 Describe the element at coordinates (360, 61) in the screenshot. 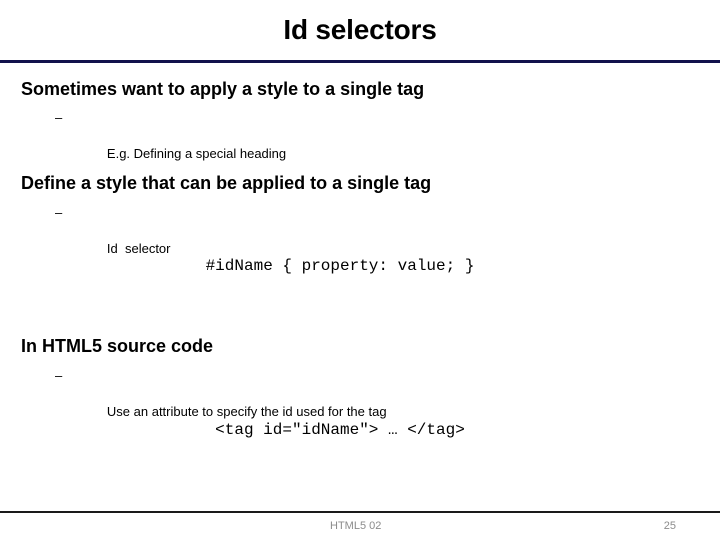

I see `title-divider` at that location.